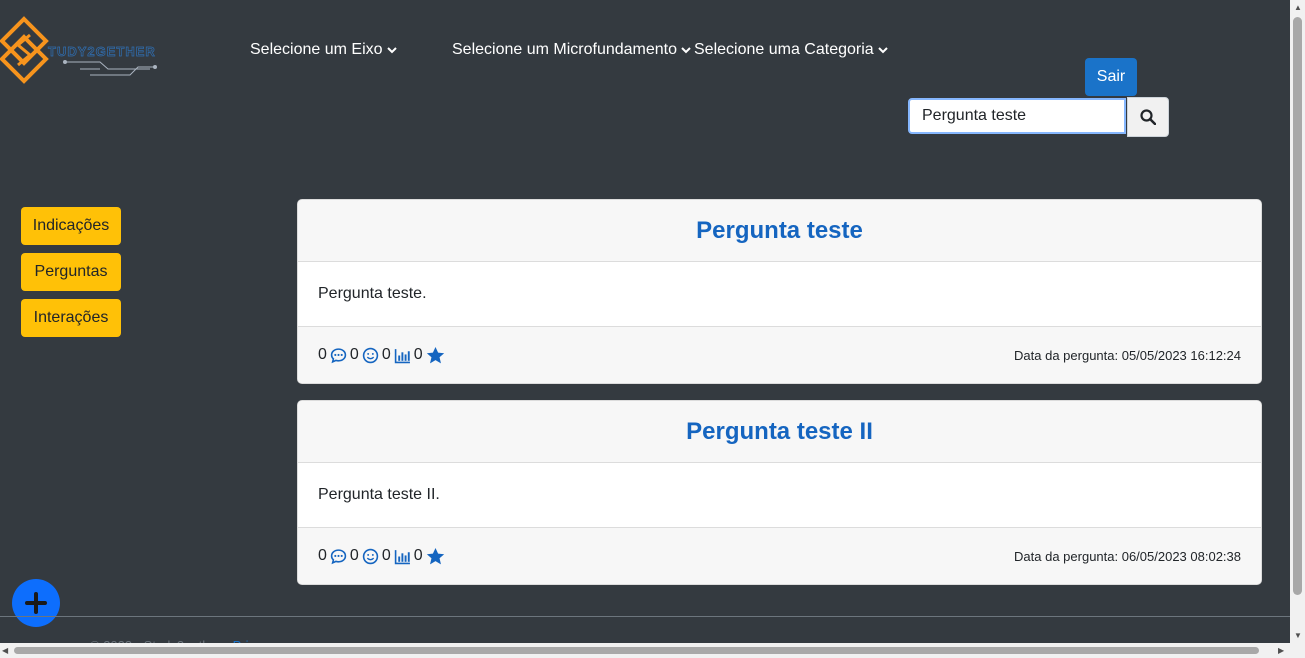  Describe the element at coordinates (636, 650) in the screenshot. I see `horizontal-scrollbar-thumb` at that location.